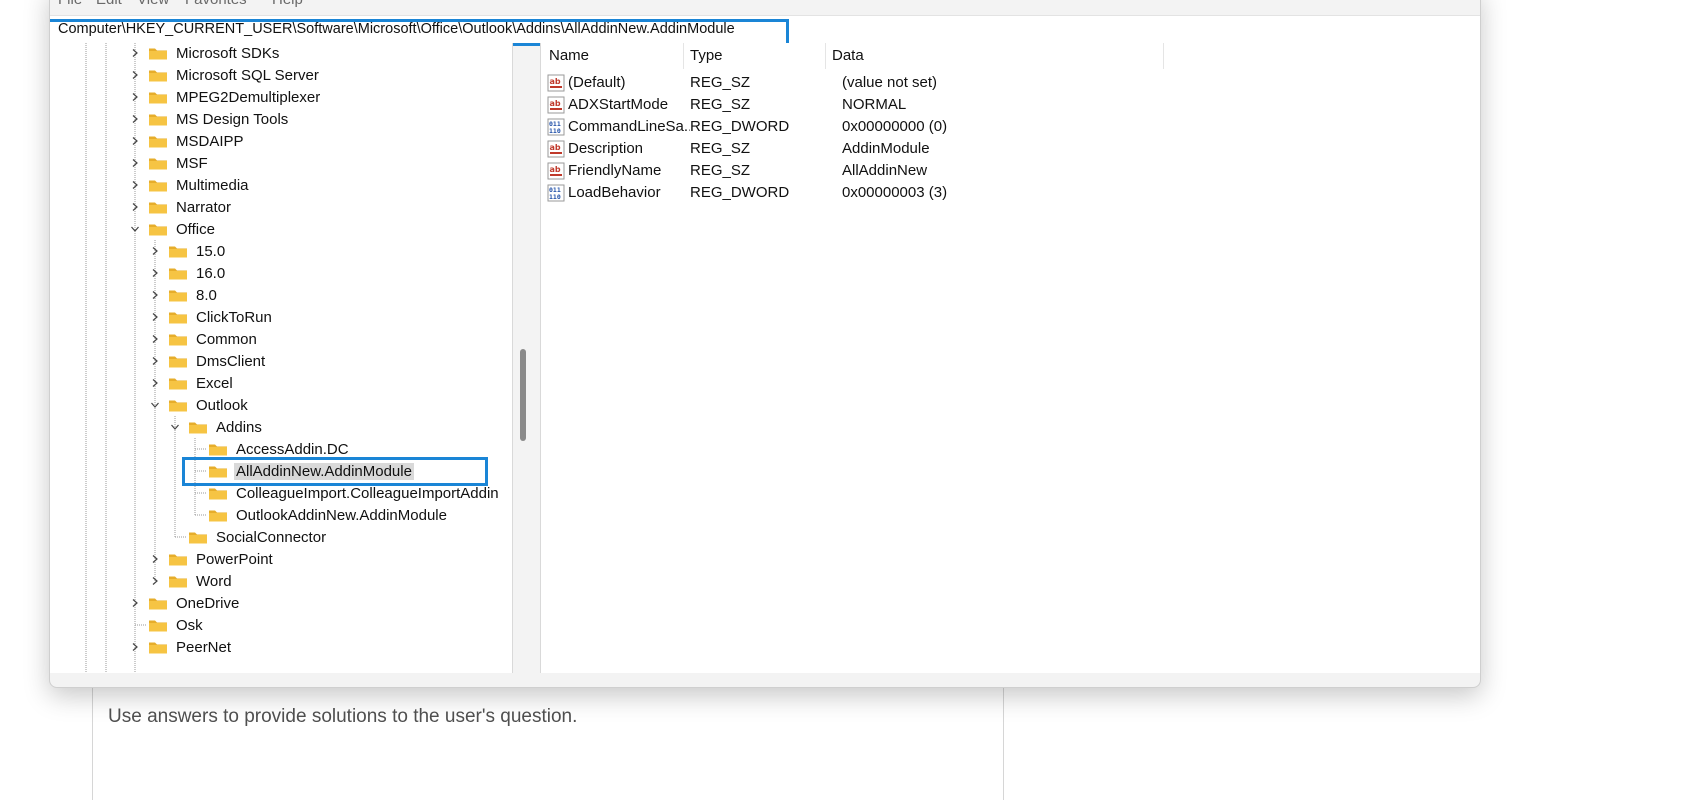  I want to click on tree-item-label: ClickToRun, so click(234, 317).